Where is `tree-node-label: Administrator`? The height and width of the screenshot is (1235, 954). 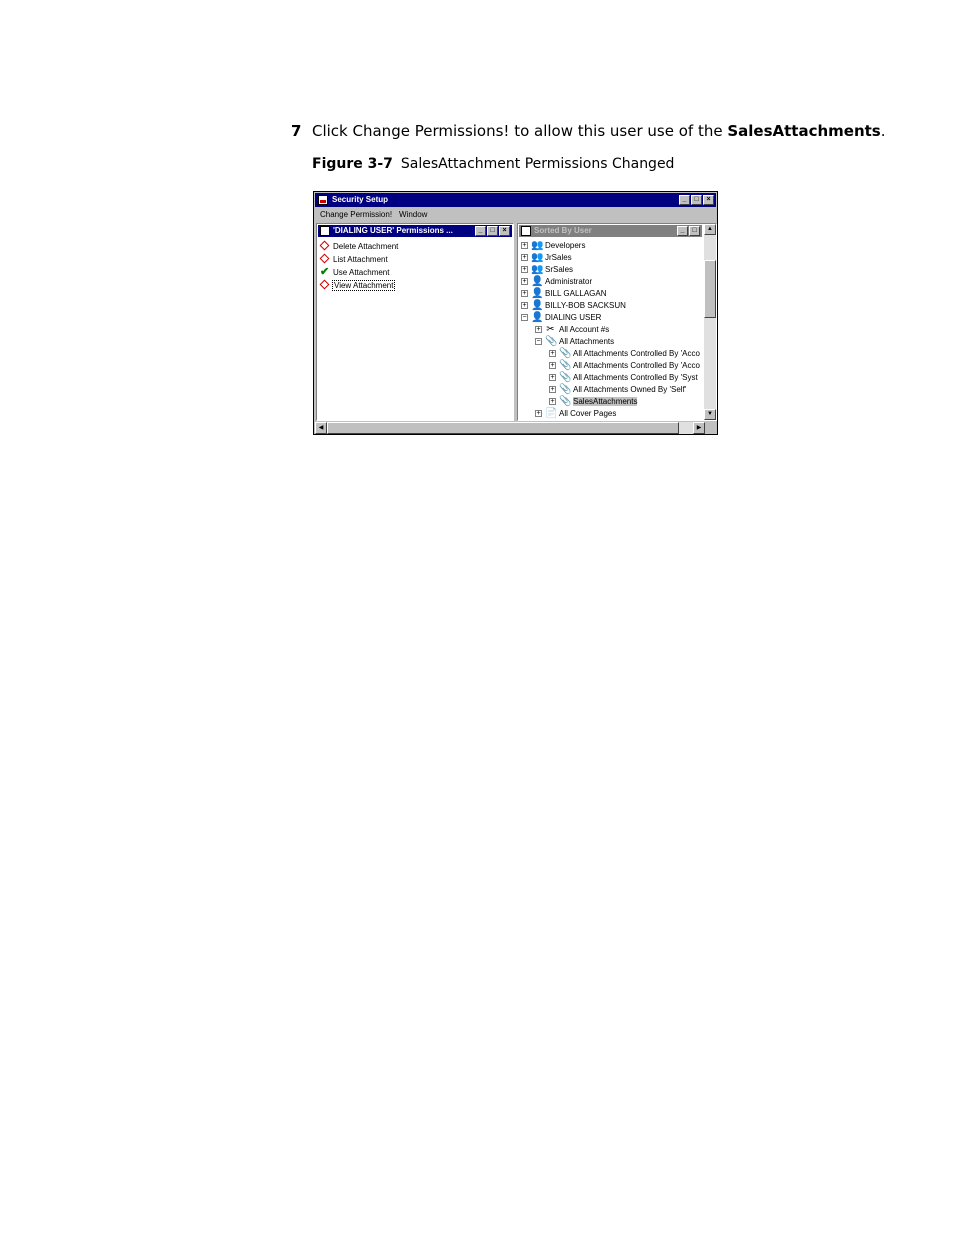
tree-node-label: Administrator is located at coordinates (569, 281).